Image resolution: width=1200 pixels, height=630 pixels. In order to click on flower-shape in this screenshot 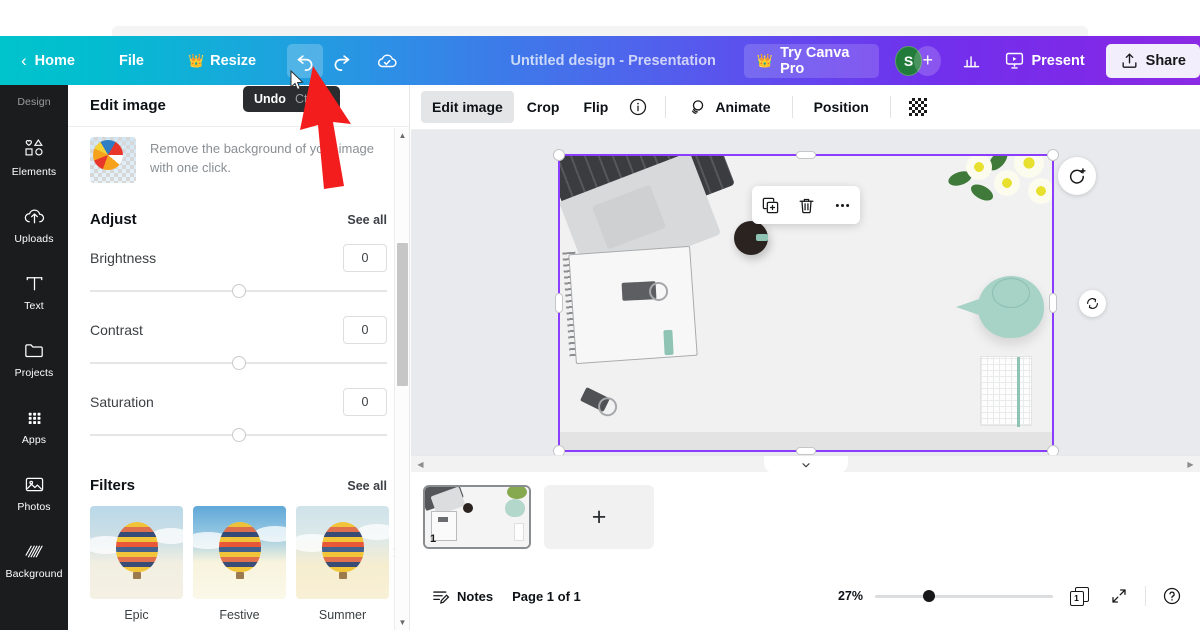, I will do `click(1007, 183)`.